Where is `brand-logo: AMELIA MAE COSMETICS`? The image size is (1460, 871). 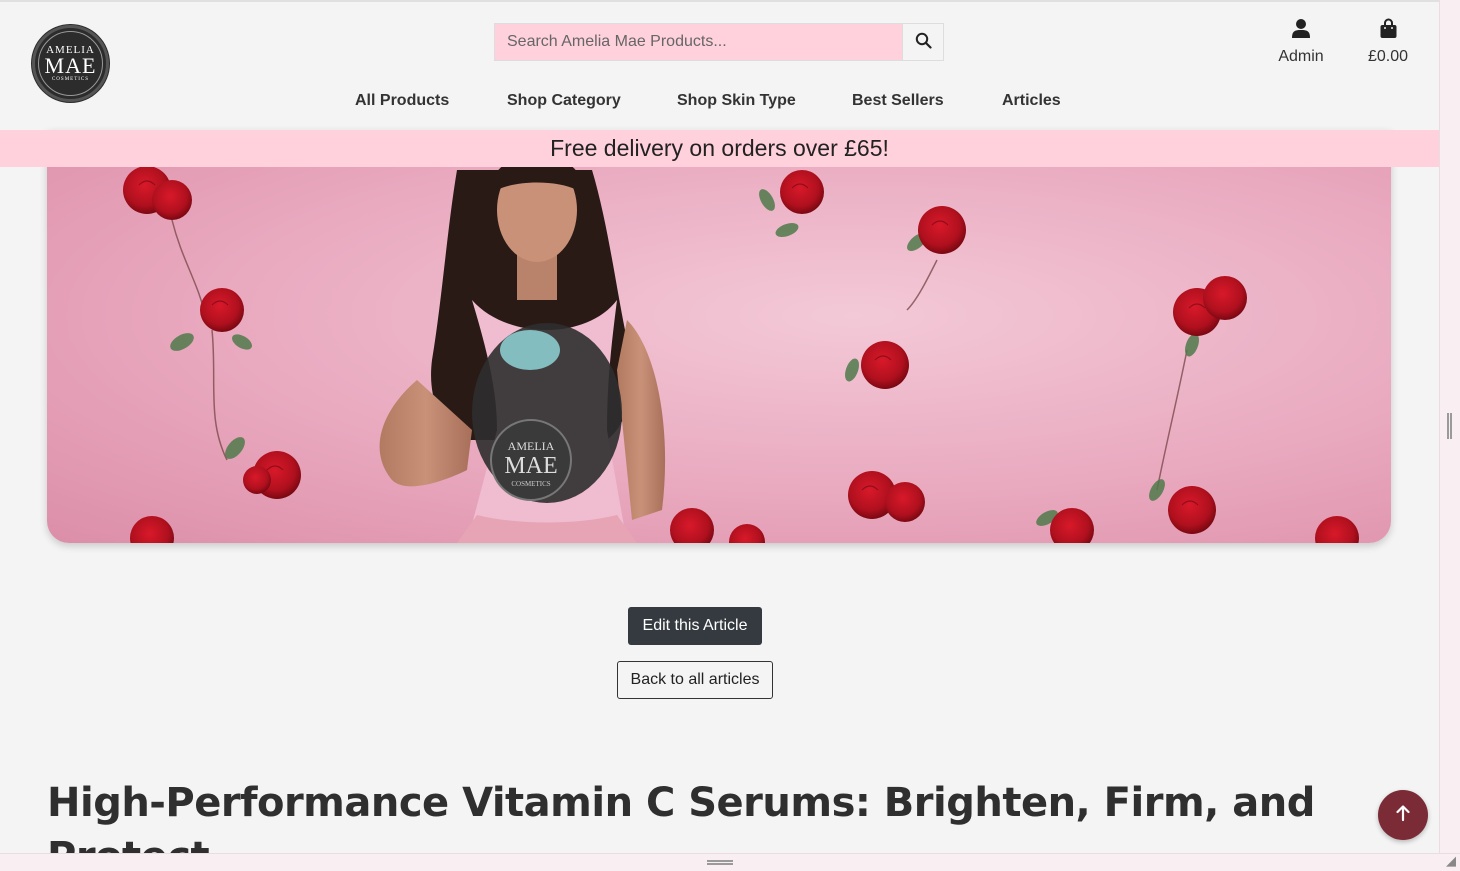
brand-logo: AMELIA MAE COSMETICS is located at coordinates (70, 63).